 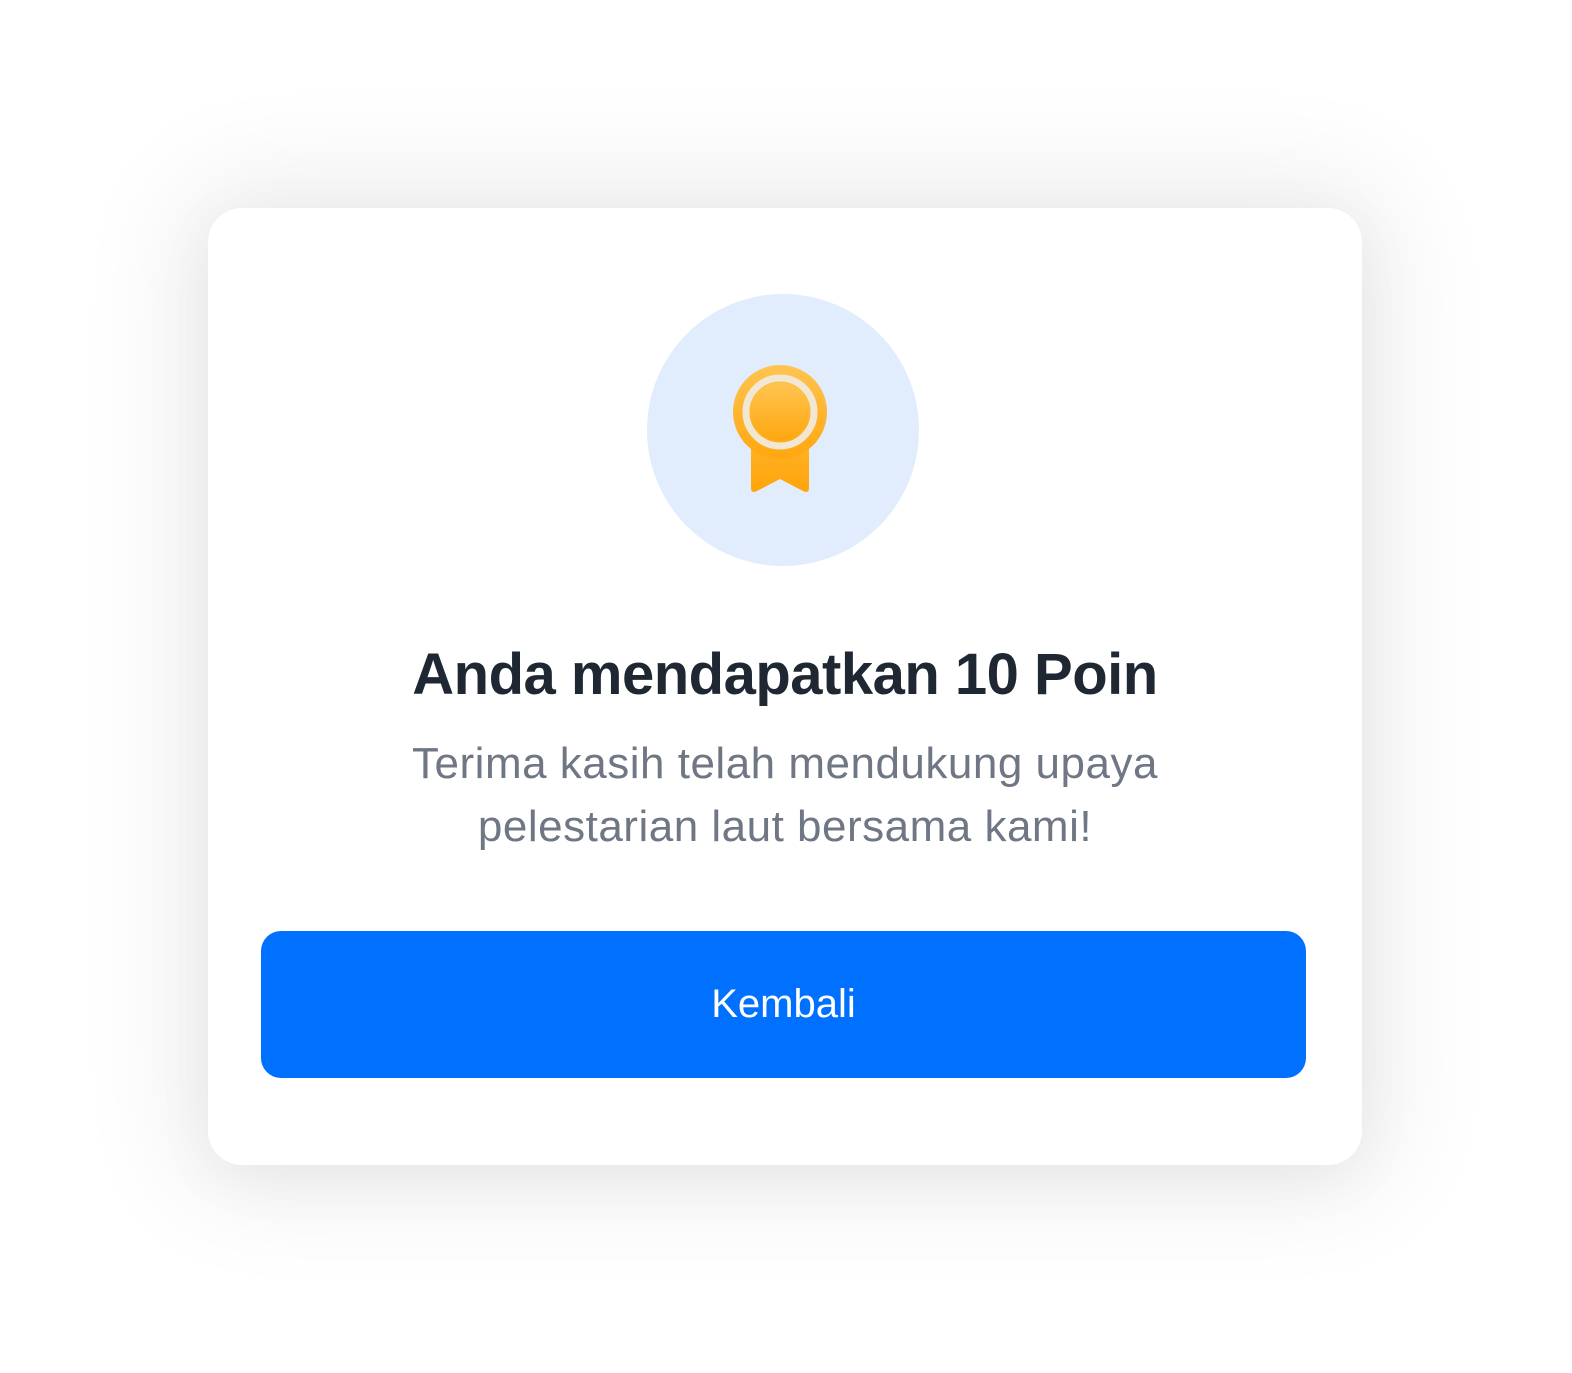 What do you see at coordinates (780, 428) in the screenshot?
I see `award-ribbon-icon` at bounding box center [780, 428].